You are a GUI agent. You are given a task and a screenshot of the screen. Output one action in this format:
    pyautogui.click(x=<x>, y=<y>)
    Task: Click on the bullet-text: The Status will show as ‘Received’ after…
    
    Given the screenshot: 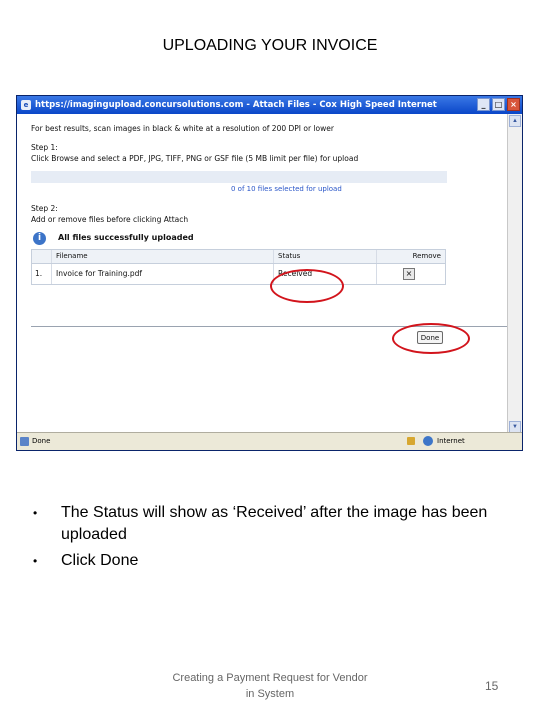 What is the action you would take?
    pyautogui.click(x=274, y=523)
    